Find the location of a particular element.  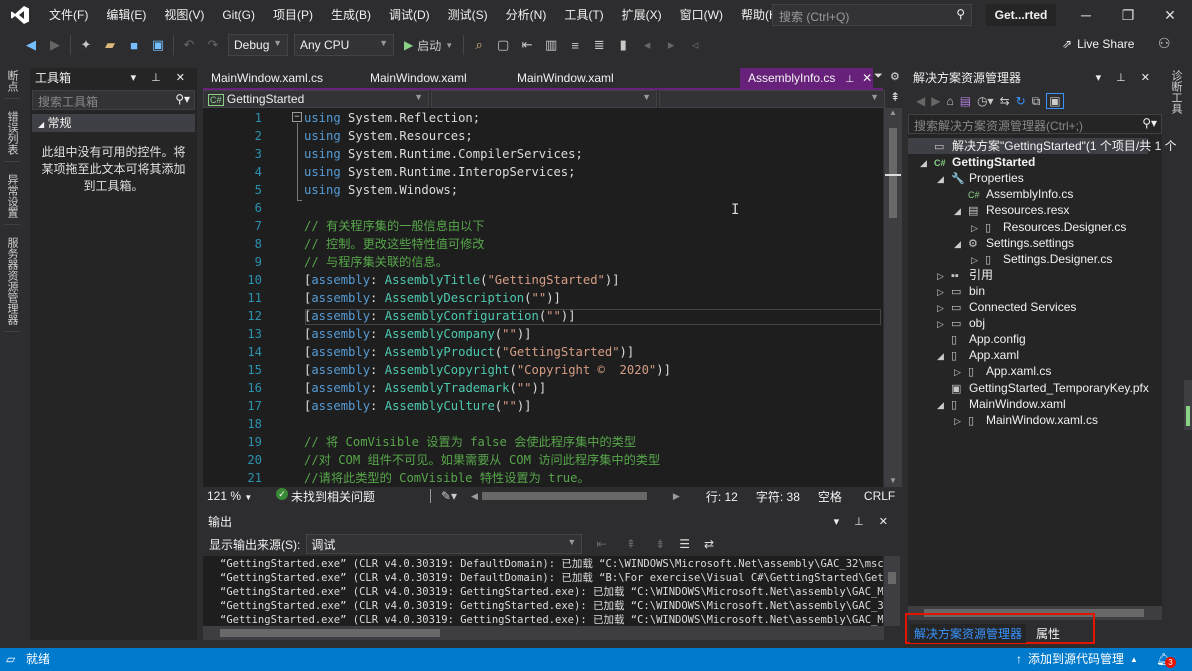

prev-bookmark-icon: ◂ is located at coordinates (647, 45).